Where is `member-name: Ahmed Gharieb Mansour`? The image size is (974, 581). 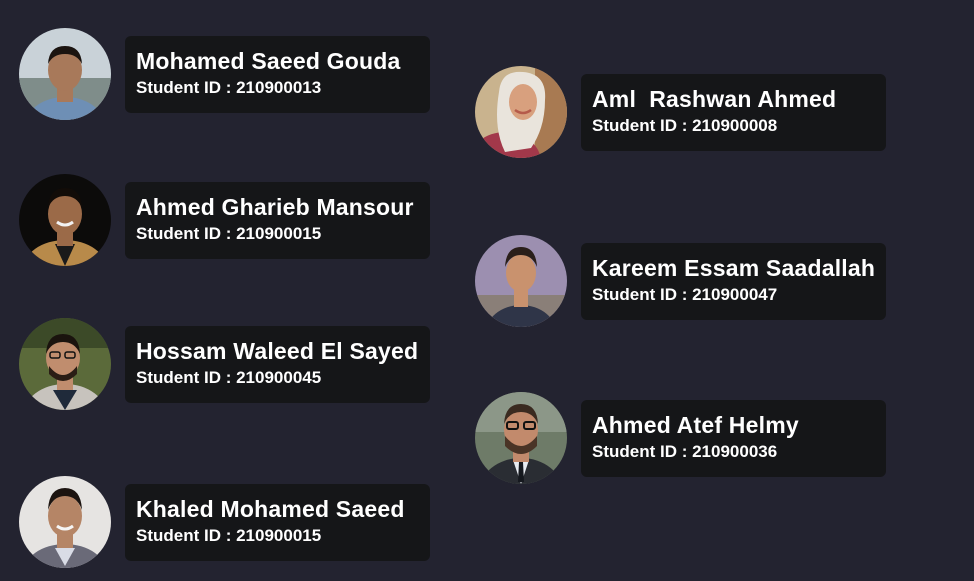
member-name: Ahmed Gharieb Mansour is located at coordinates (275, 206).